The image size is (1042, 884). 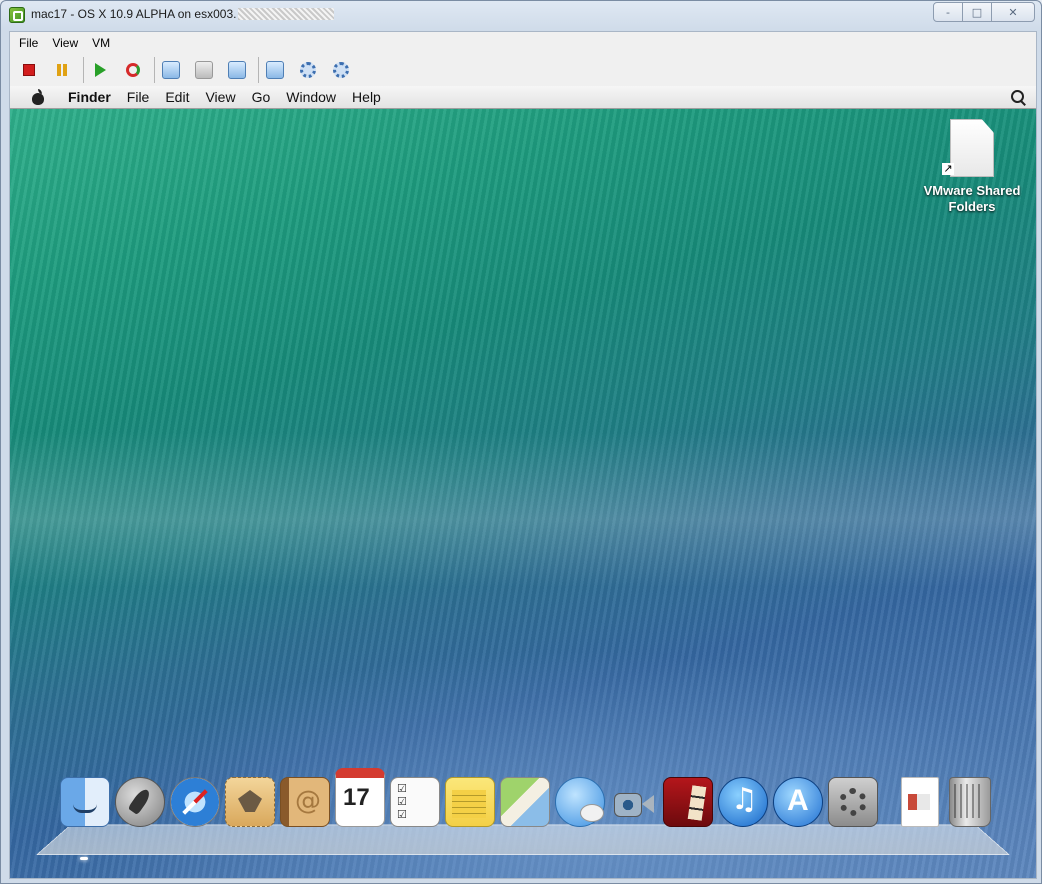 I want to click on console-settings-icon, so click(x=275, y=70).